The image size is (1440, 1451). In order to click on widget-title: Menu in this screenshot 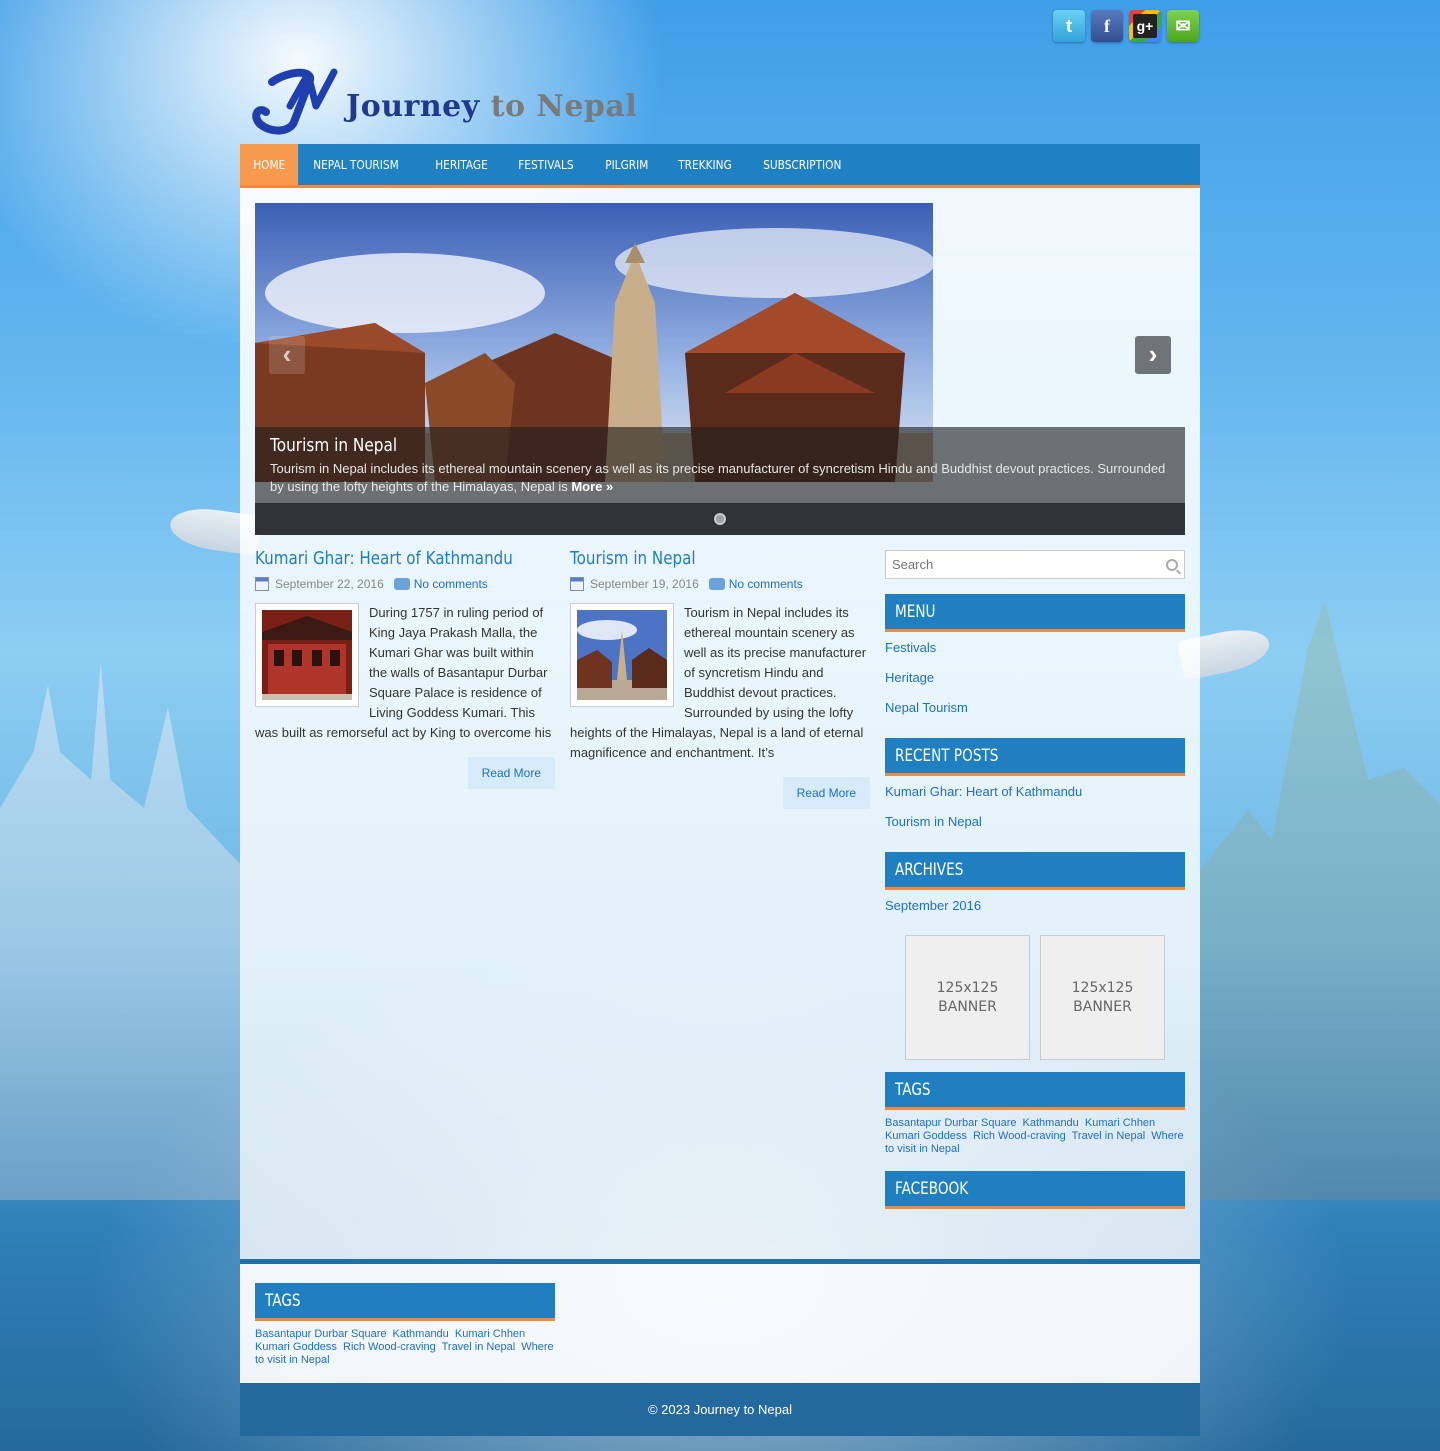, I will do `click(915, 612)`.